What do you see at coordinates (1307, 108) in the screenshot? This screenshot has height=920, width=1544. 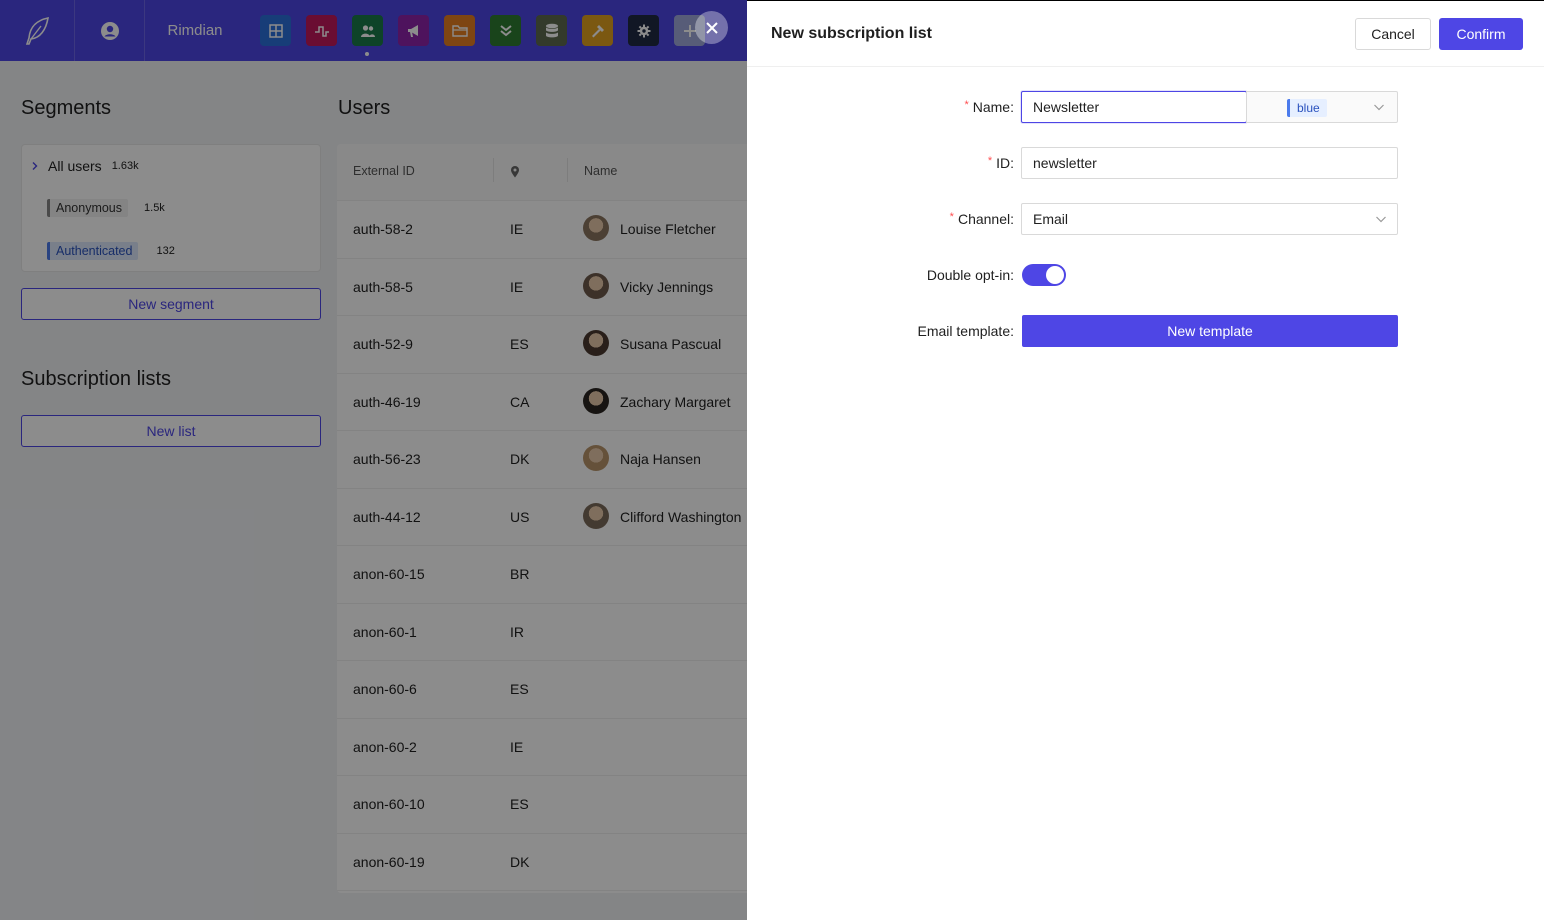 I see `color-tag: blue` at bounding box center [1307, 108].